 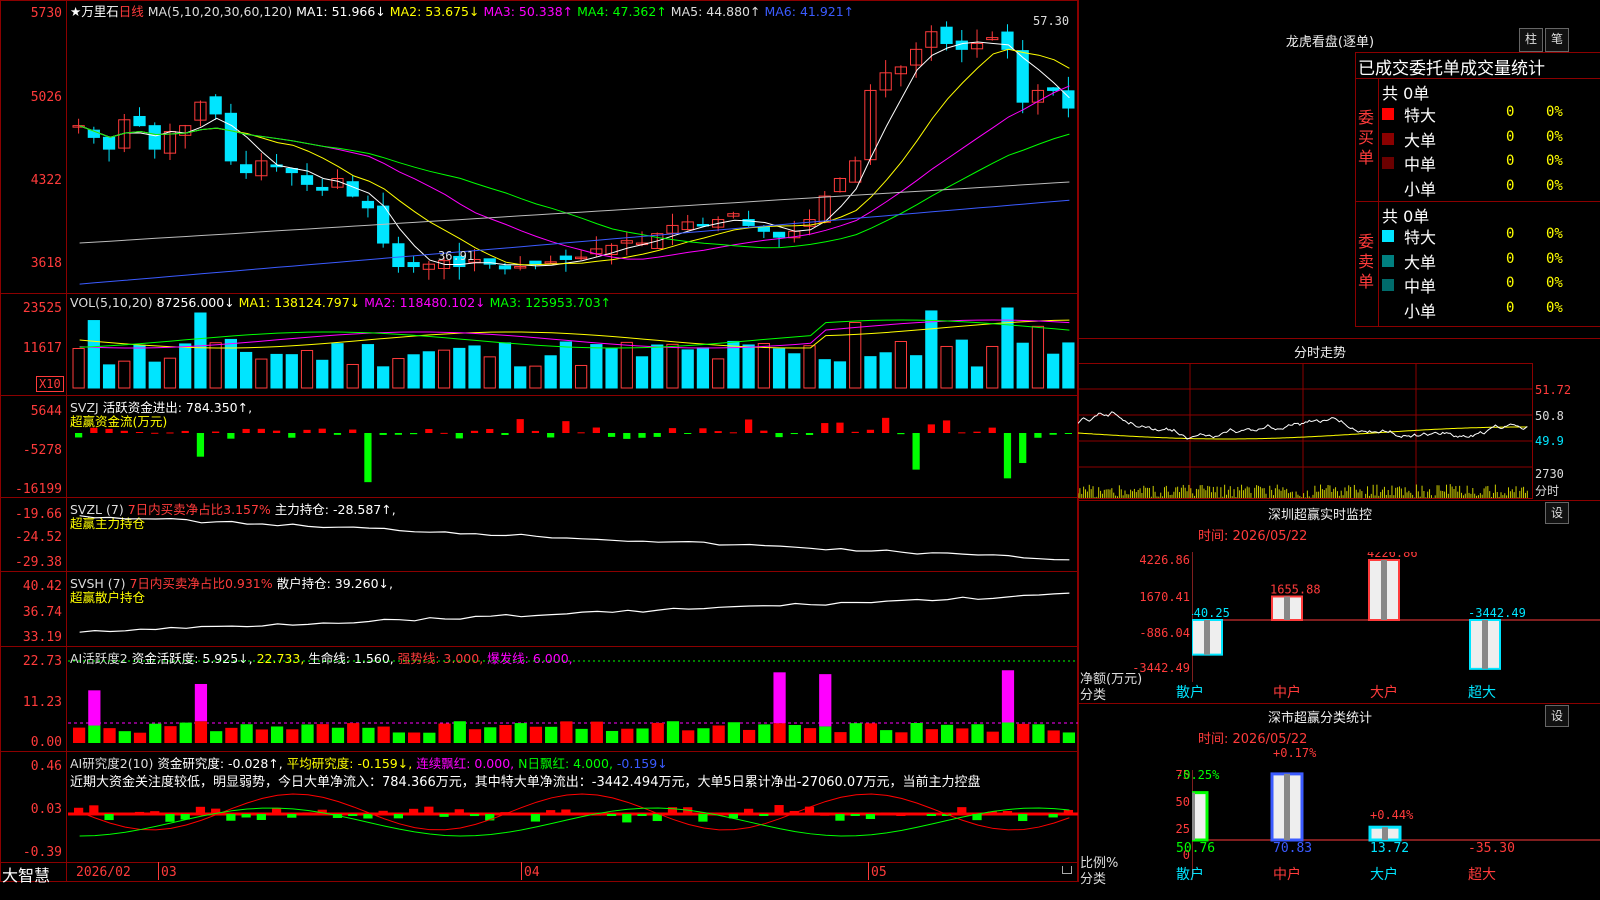 What do you see at coordinates (1287, 608) in the screenshot?
I see `monitor-bar-shine` at bounding box center [1287, 608].